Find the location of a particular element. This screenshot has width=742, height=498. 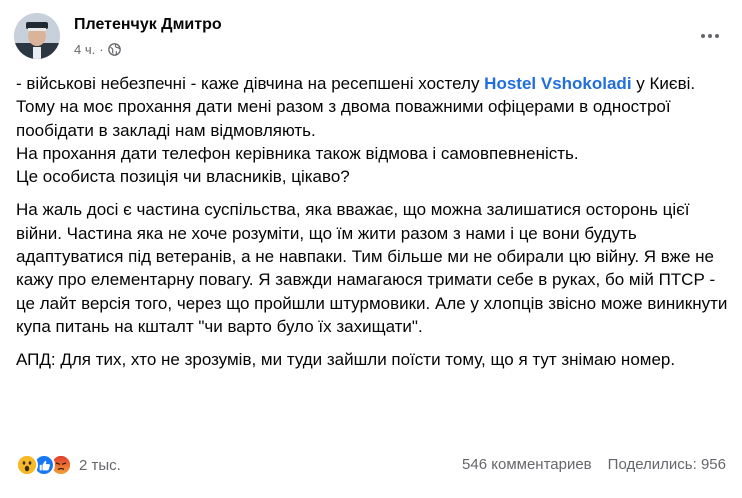

author-avatar is located at coordinates (37, 36).